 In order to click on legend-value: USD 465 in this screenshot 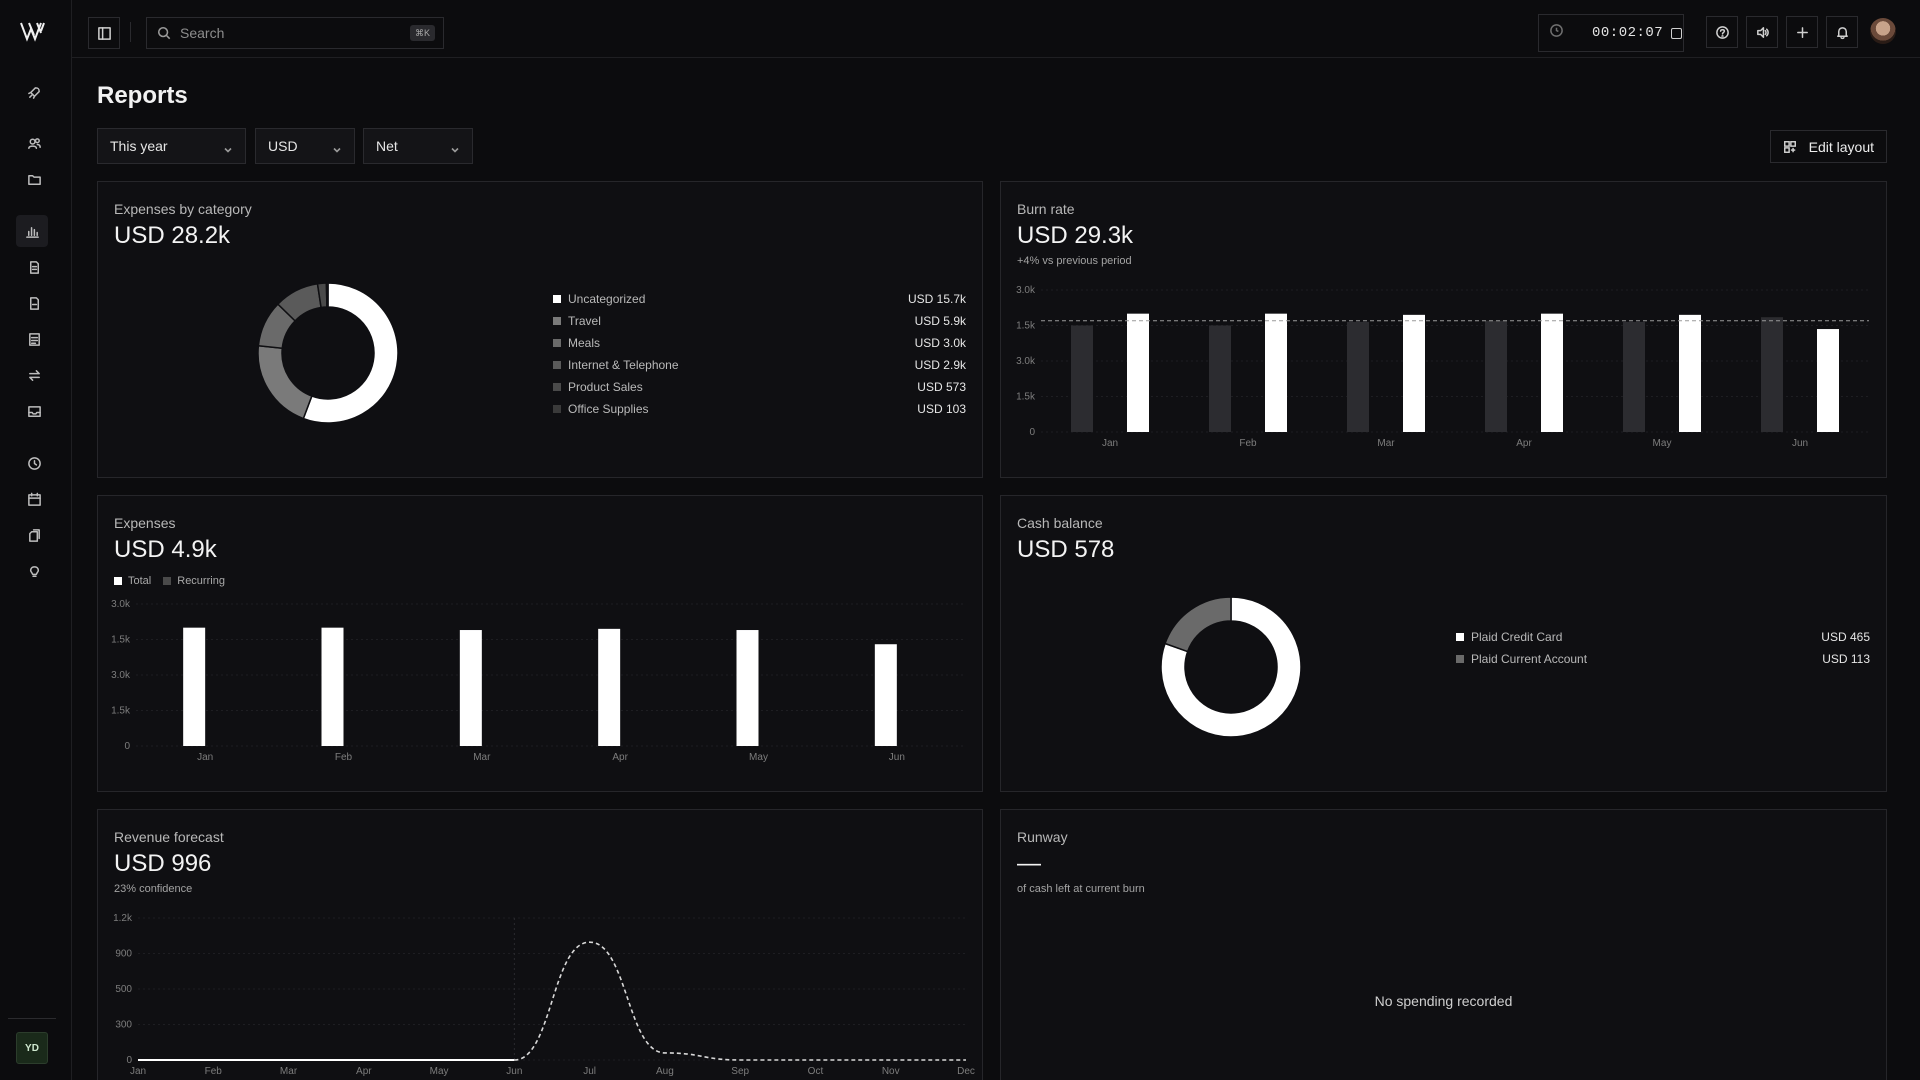, I will do `click(1845, 637)`.